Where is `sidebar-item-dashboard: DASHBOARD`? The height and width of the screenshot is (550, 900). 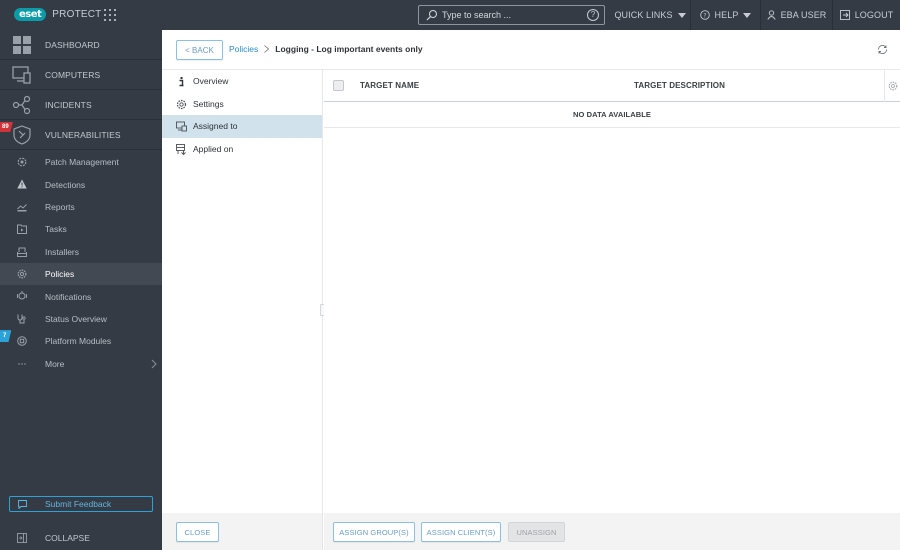 sidebar-item-dashboard: DASHBOARD is located at coordinates (81, 45).